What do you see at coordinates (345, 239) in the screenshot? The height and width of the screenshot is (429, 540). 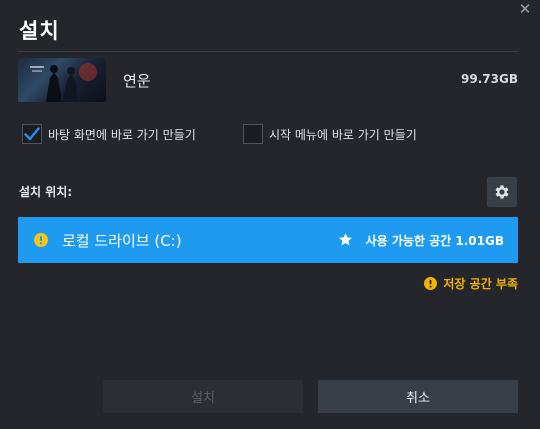 I see `star-icon` at bounding box center [345, 239].